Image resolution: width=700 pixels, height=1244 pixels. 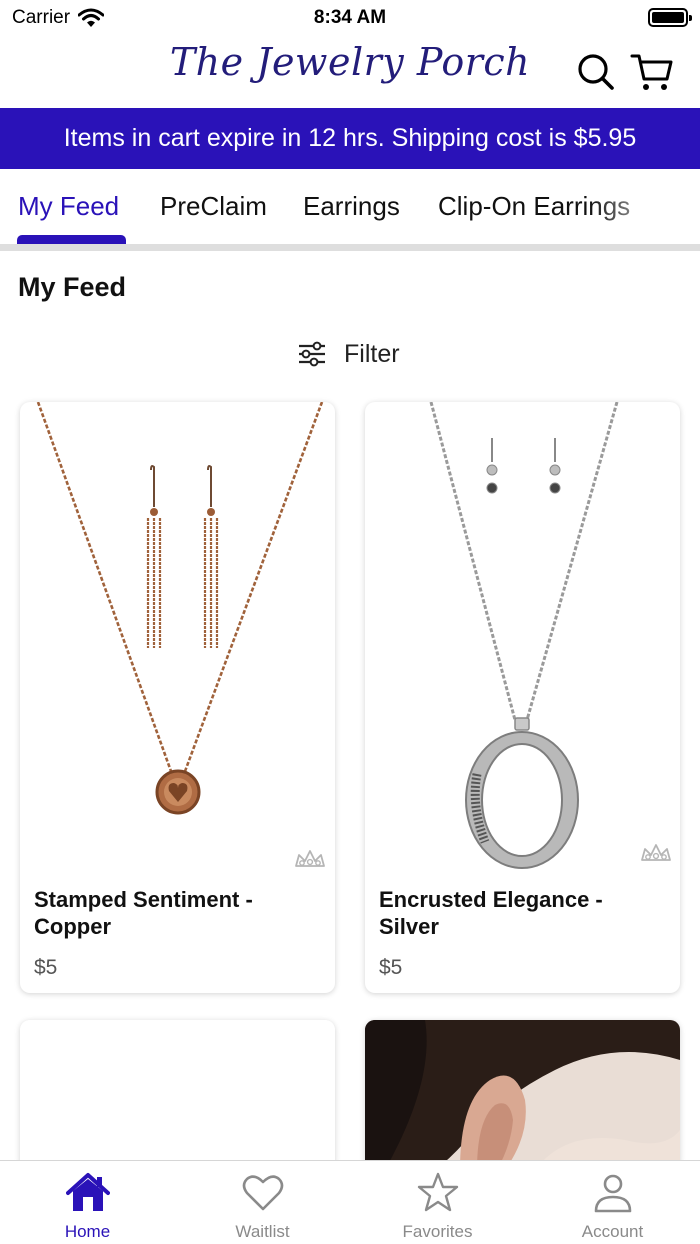 What do you see at coordinates (312, 354) in the screenshot?
I see `filter-sliders-icon` at bounding box center [312, 354].